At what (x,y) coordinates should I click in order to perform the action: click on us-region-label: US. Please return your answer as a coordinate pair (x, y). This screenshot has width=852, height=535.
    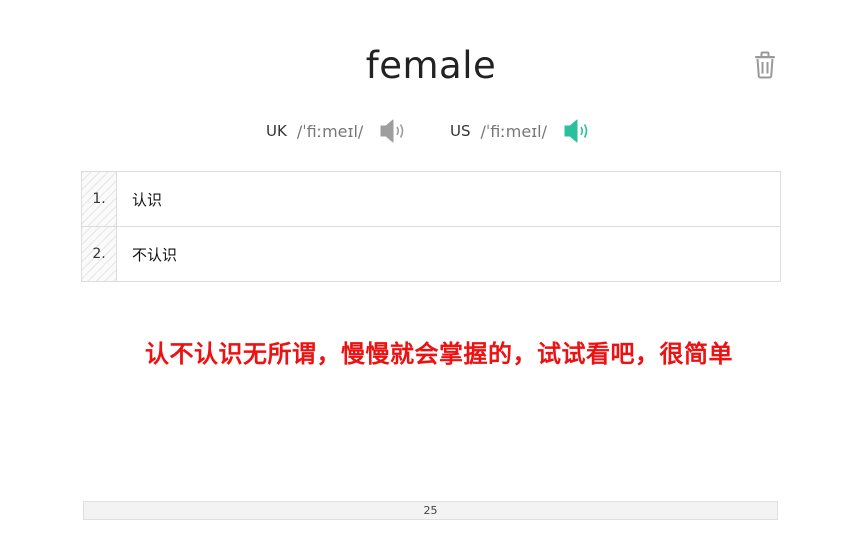
    Looking at the image, I should click on (460, 131).